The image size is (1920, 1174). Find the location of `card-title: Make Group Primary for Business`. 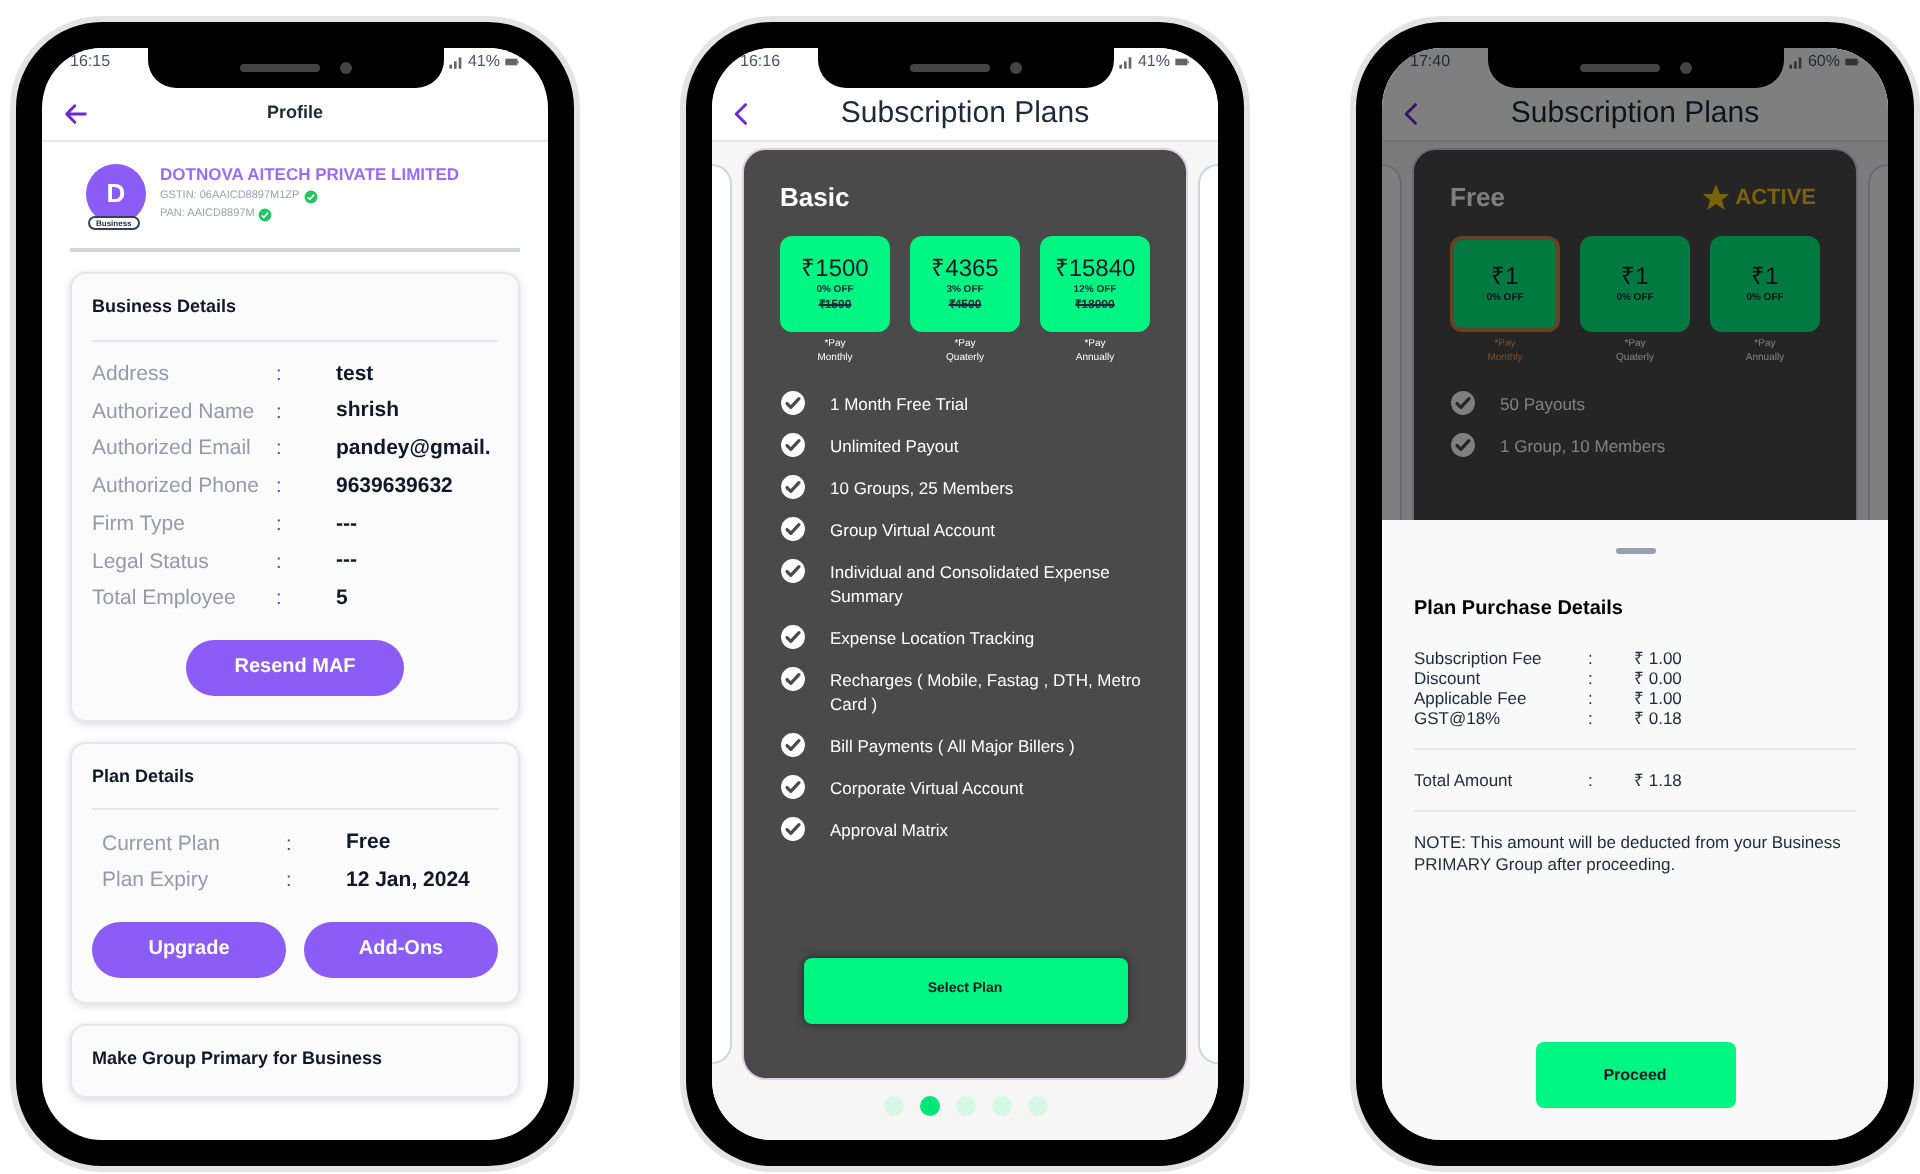

card-title: Make Group Primary for Business is located at coordinates (238, 1058).